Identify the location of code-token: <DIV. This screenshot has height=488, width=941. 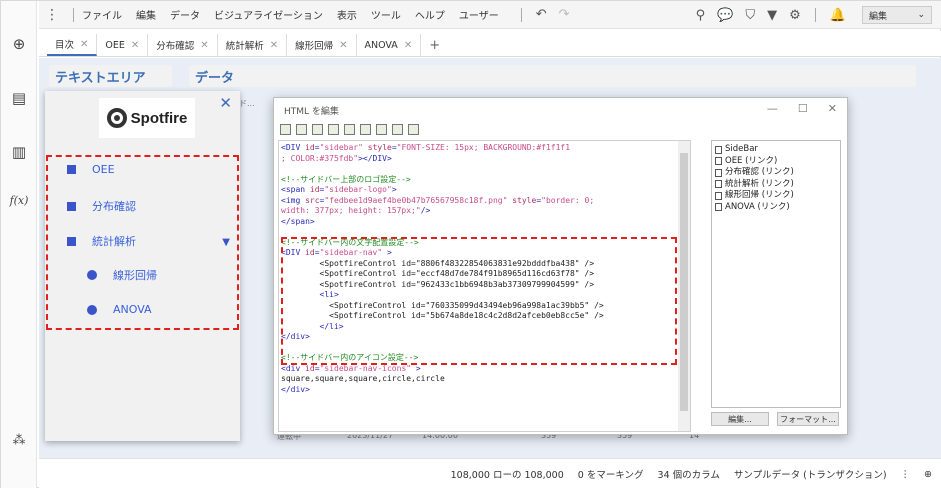
(293, 147).